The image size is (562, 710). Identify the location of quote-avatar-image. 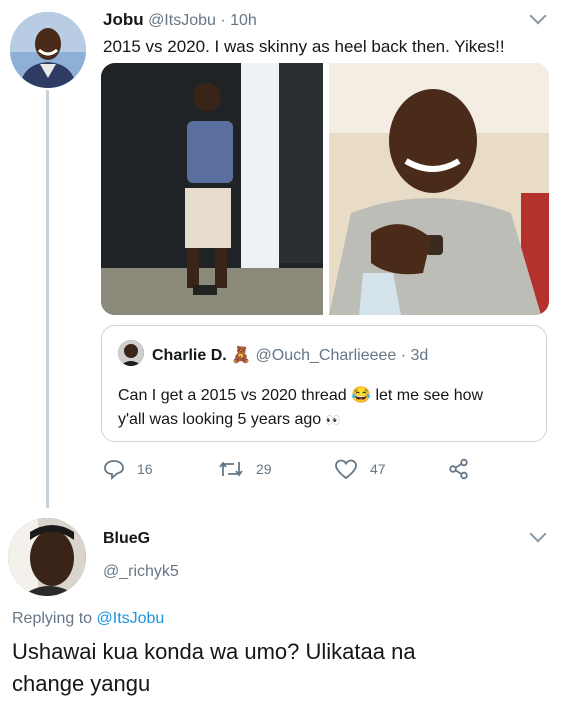
(131, 353).